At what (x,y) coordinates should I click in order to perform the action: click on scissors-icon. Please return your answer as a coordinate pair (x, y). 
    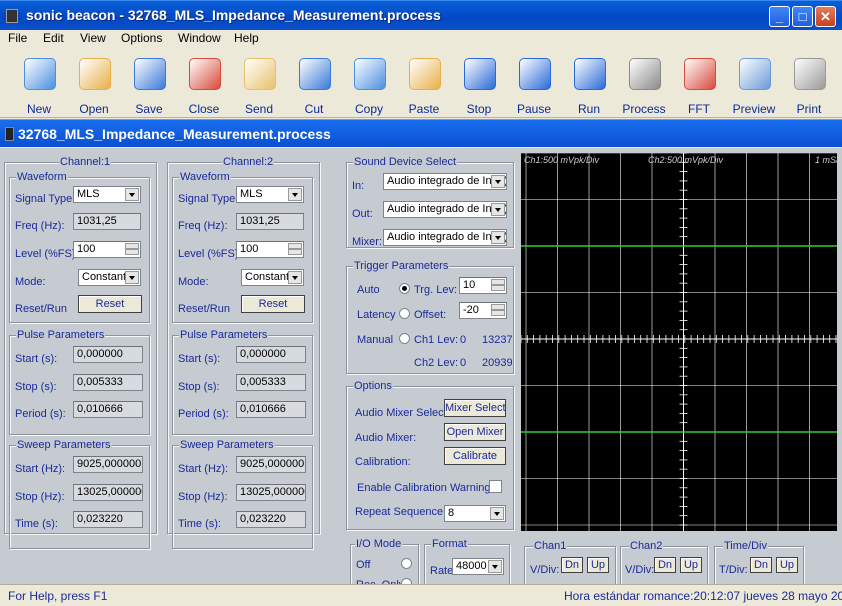
    Looking at the image, I should click on (315, 74).